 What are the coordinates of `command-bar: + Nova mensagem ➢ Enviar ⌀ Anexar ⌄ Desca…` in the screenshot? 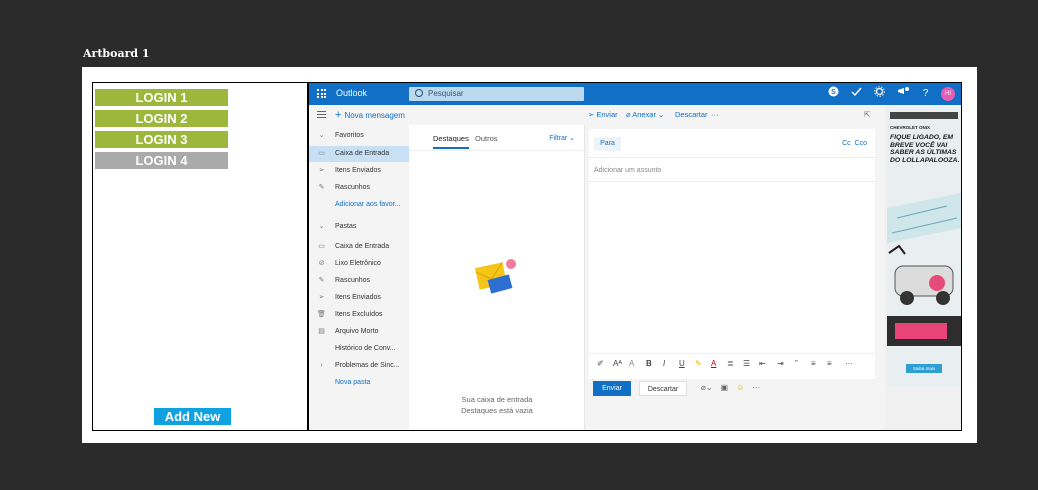 It's located at (635, 115).